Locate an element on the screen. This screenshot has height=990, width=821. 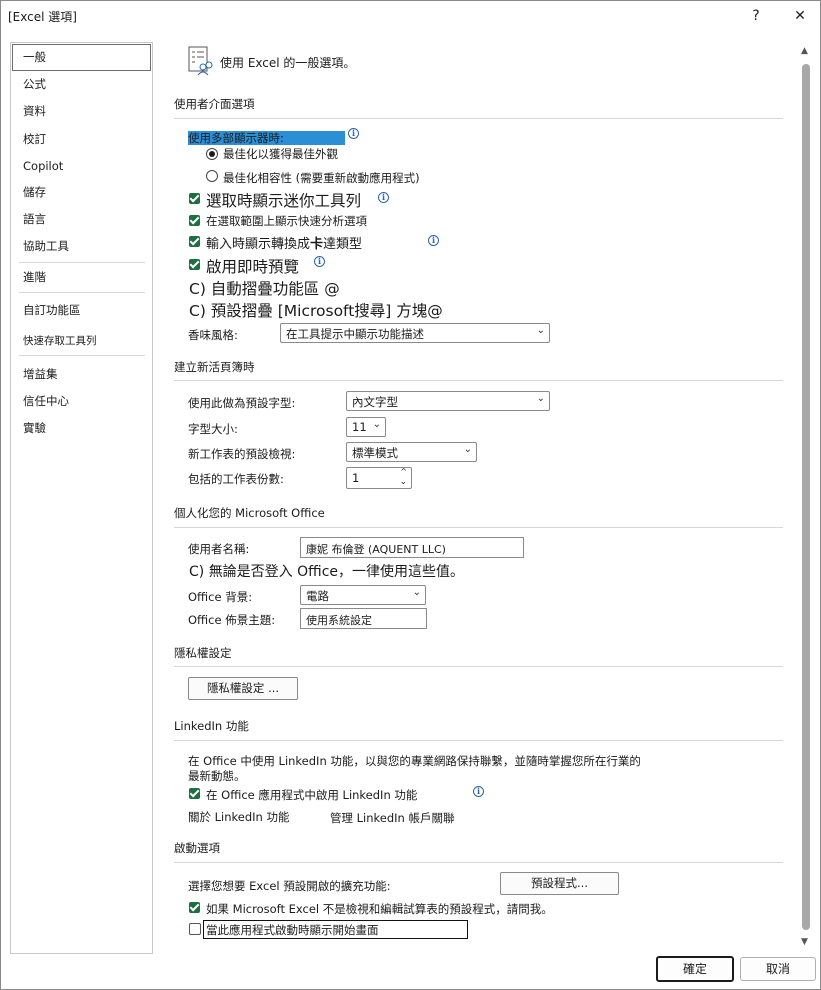
sidebar-item-general: 一般 is located at coordinates (34, 57).